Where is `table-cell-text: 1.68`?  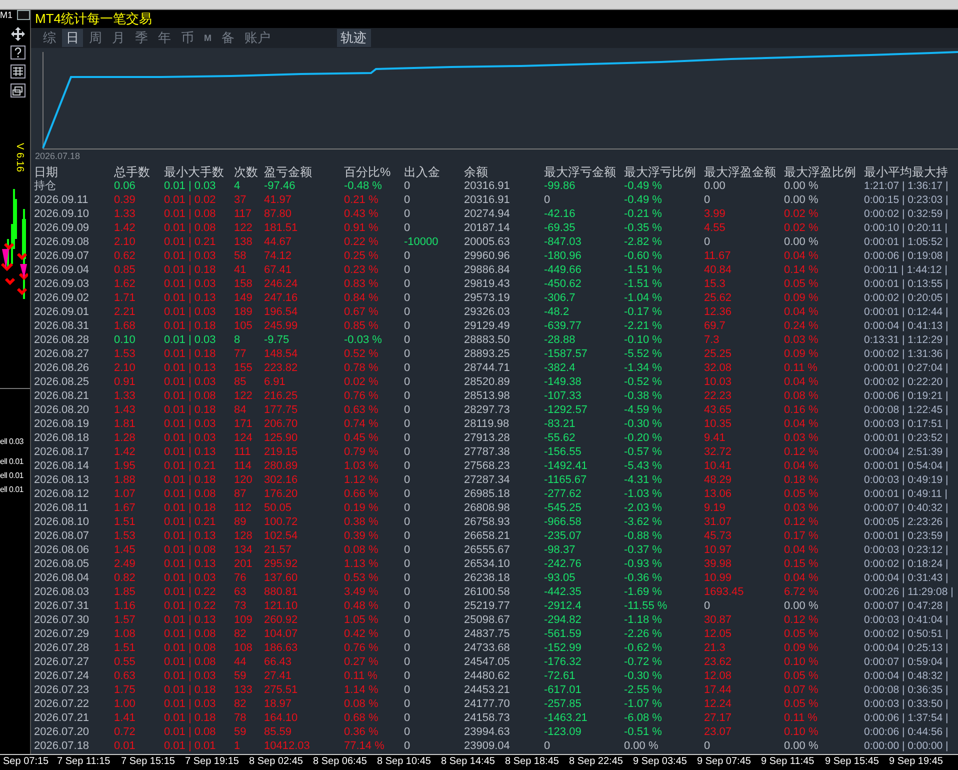
table-cell-text: 1.68 is located at coordinates (125, 326).